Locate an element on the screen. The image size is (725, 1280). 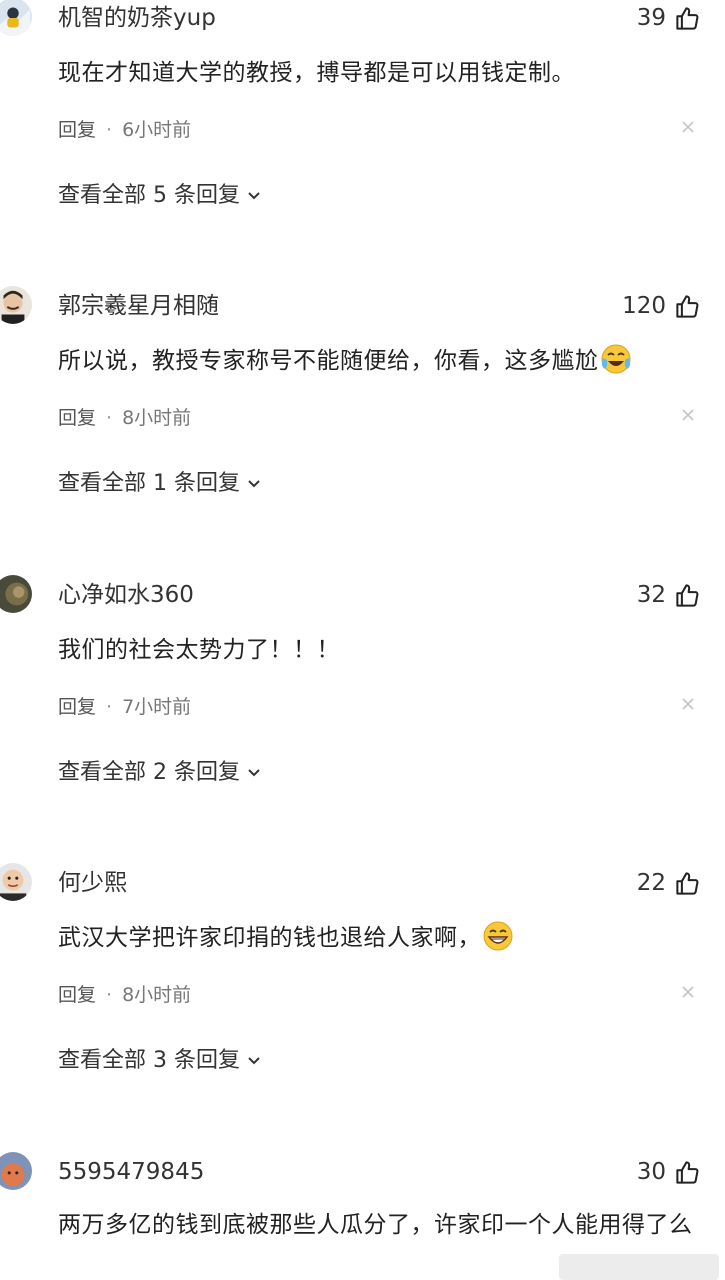
like-count: 39 is located at coordinates (651, 18).